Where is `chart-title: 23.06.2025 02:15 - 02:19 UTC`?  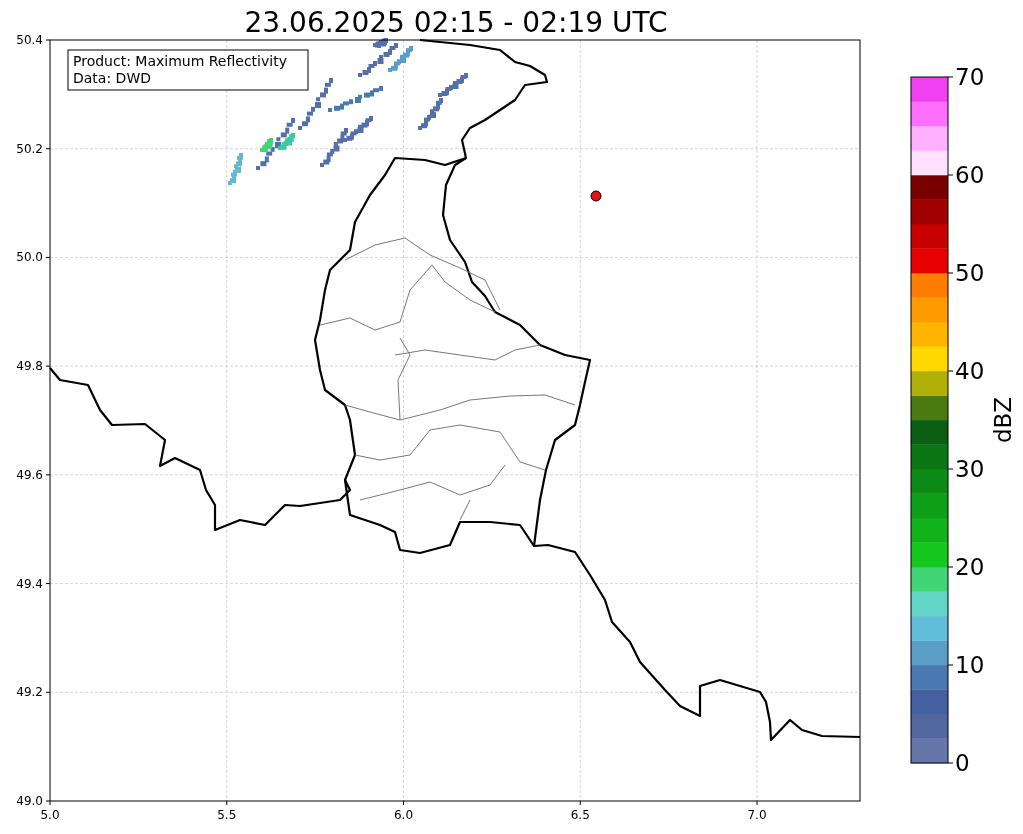 chart-title: 23.06.2025 02:15 - 02:19 UTC is located at coordinates (456, 22).